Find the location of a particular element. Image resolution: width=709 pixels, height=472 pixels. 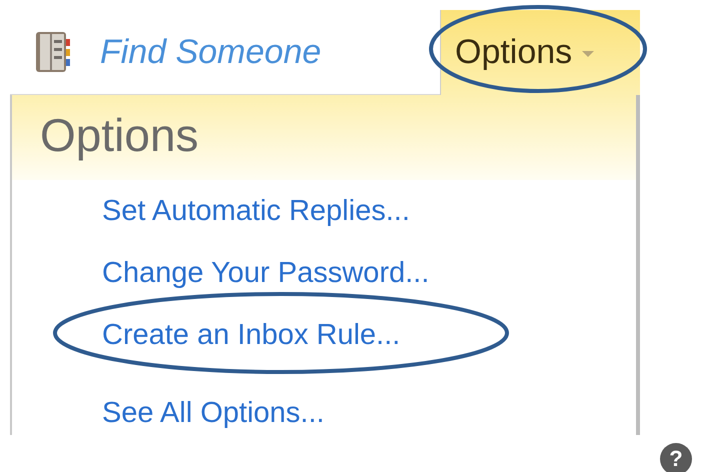

options-button: Options is located at coordinates (540, 52).